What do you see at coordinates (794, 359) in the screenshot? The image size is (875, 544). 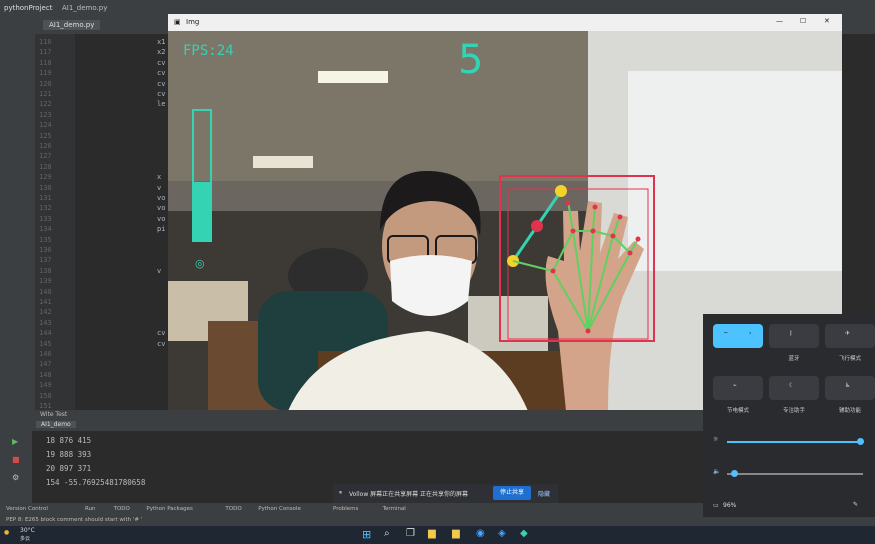 I see `tile-label: 蓝牙` at bounding box center [794, 359].